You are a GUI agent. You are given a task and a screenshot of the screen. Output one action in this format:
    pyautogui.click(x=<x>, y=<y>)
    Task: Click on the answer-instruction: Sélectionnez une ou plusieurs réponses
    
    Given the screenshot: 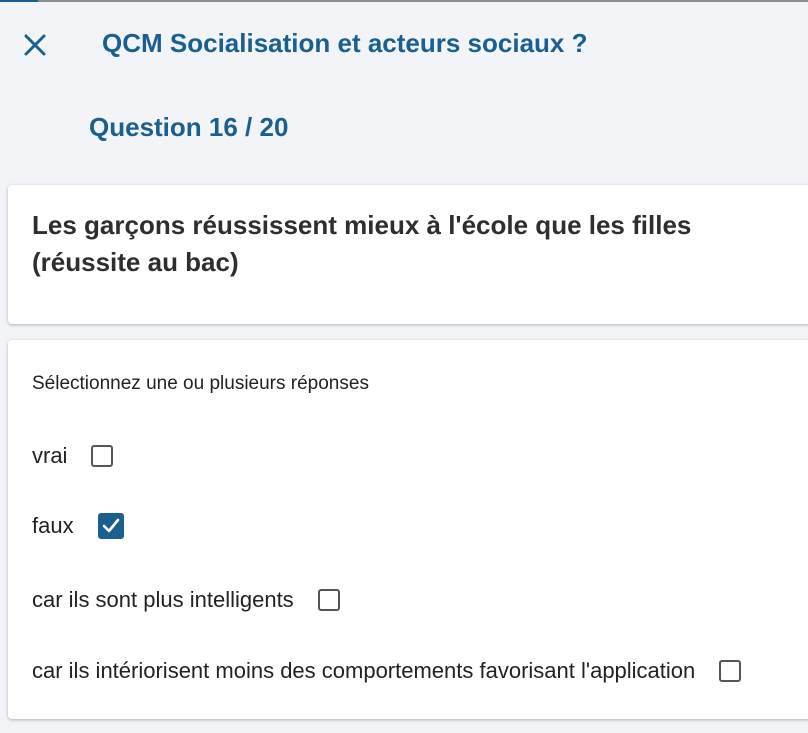 What is the action you would take?
    pyautogui.click(x=200, y=383)
    